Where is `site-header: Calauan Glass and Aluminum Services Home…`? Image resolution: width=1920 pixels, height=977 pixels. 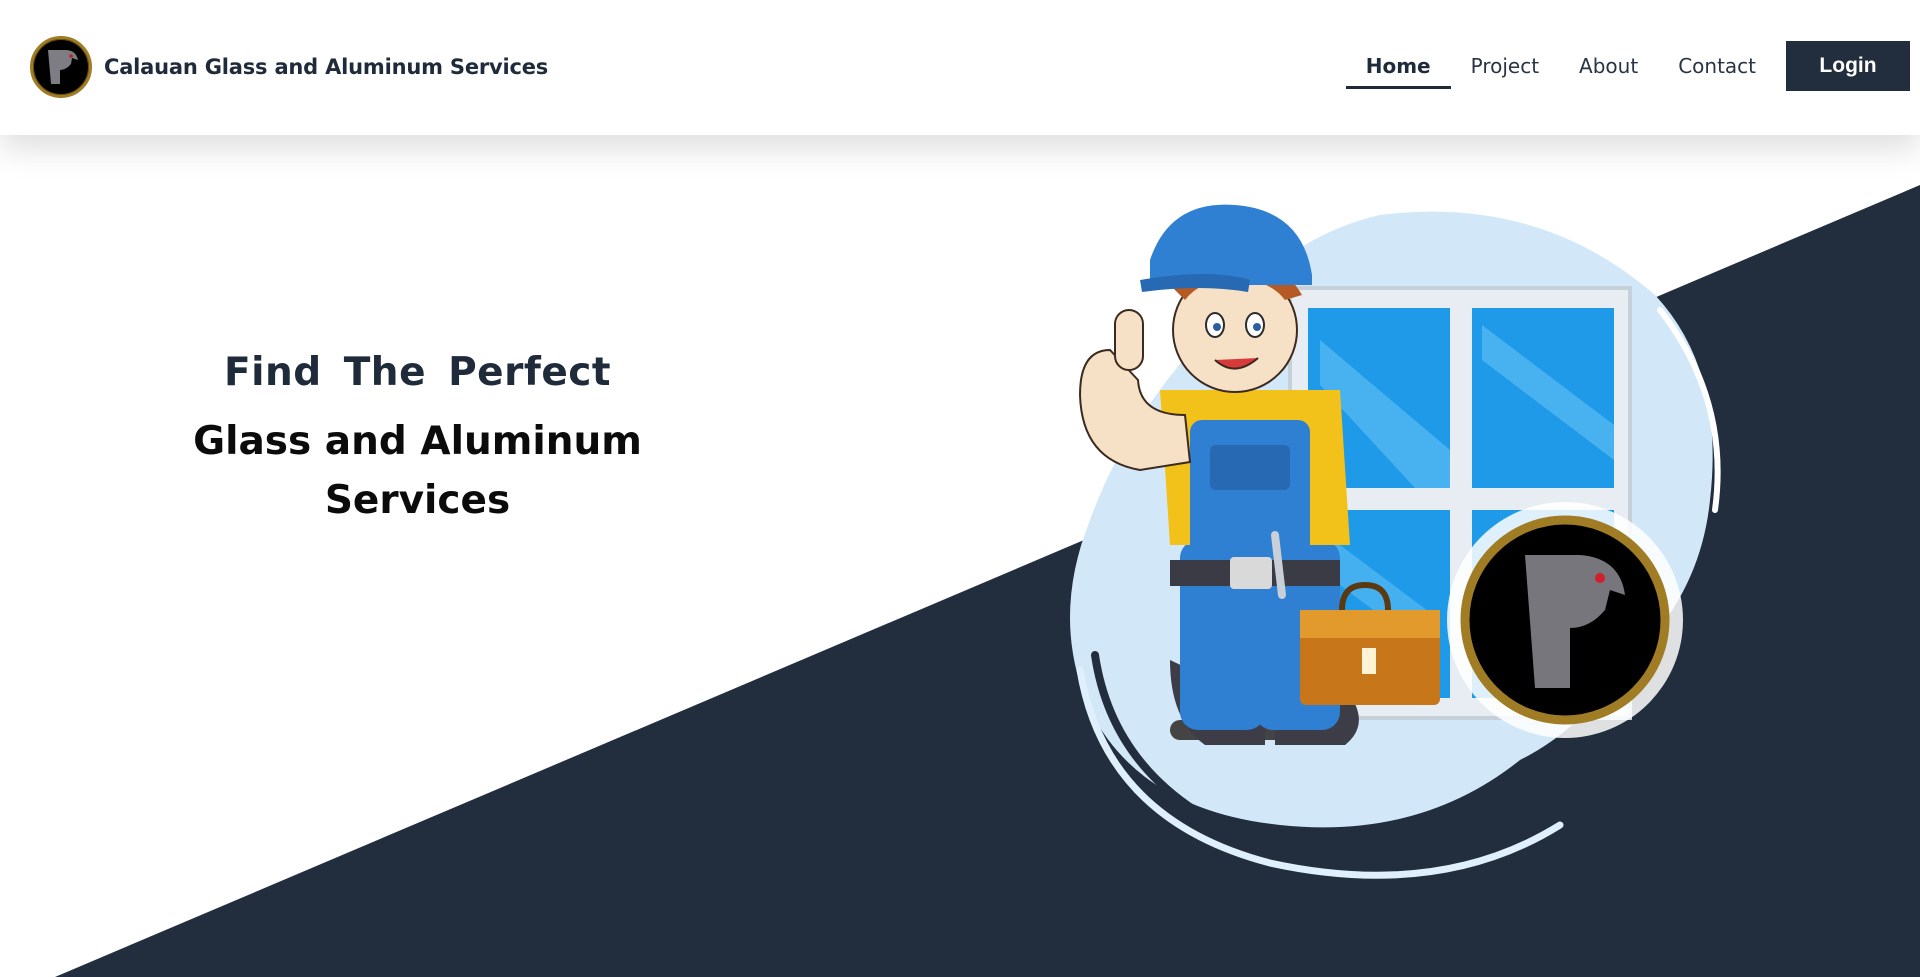 site-header: Calauan Glass and Aluminum Services Home… is located at coordinates (960, 67).